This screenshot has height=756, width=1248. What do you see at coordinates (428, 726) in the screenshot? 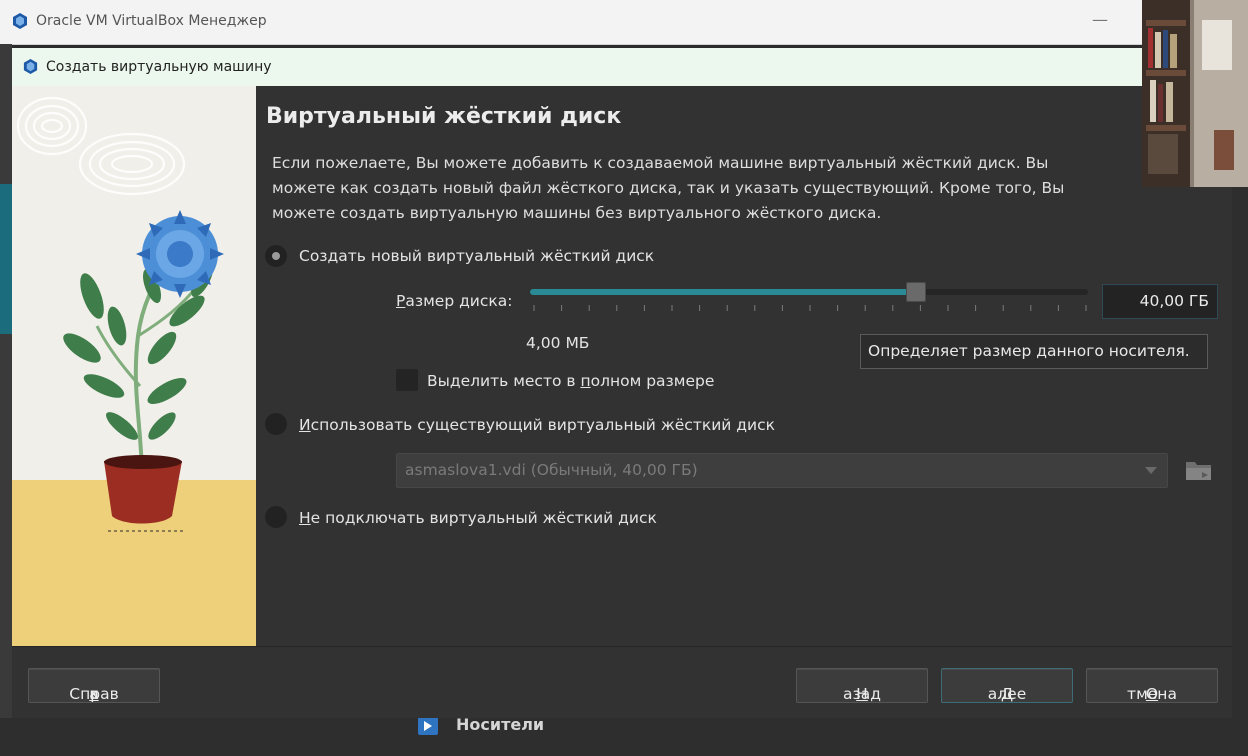
I see `media-icon` at bounding box center [428, 726].